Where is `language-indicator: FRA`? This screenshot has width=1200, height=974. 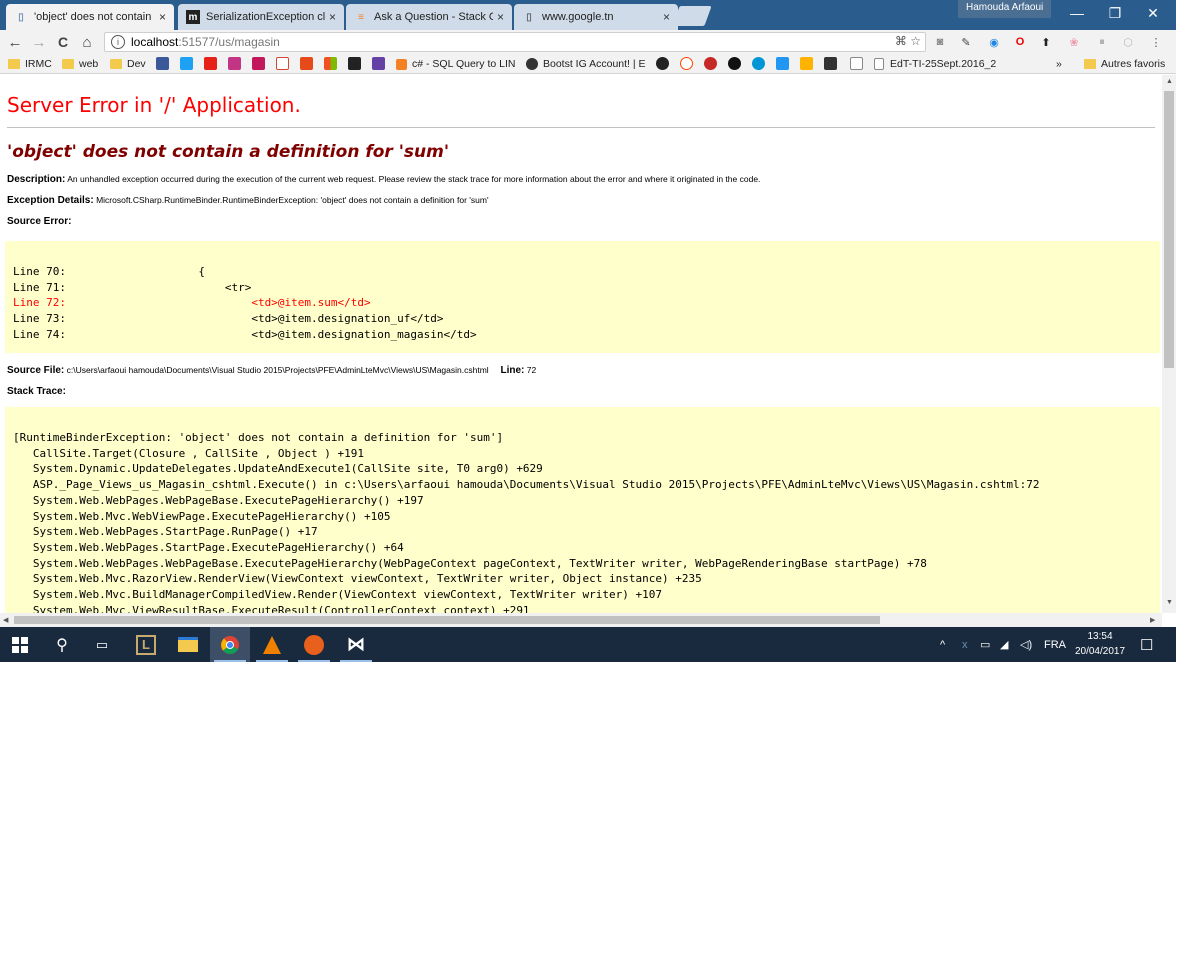
language-indicator: FRA is located at coordinates (1055, 644).